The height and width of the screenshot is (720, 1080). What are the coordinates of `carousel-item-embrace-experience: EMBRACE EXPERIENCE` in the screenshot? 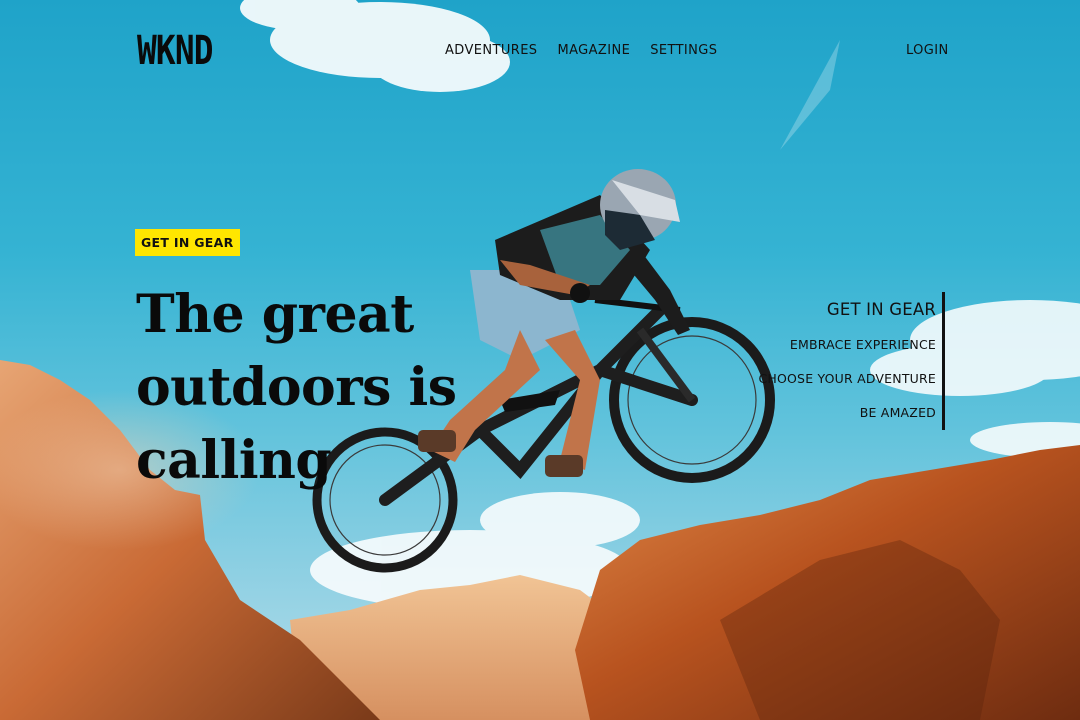 It's located at (847, 345).